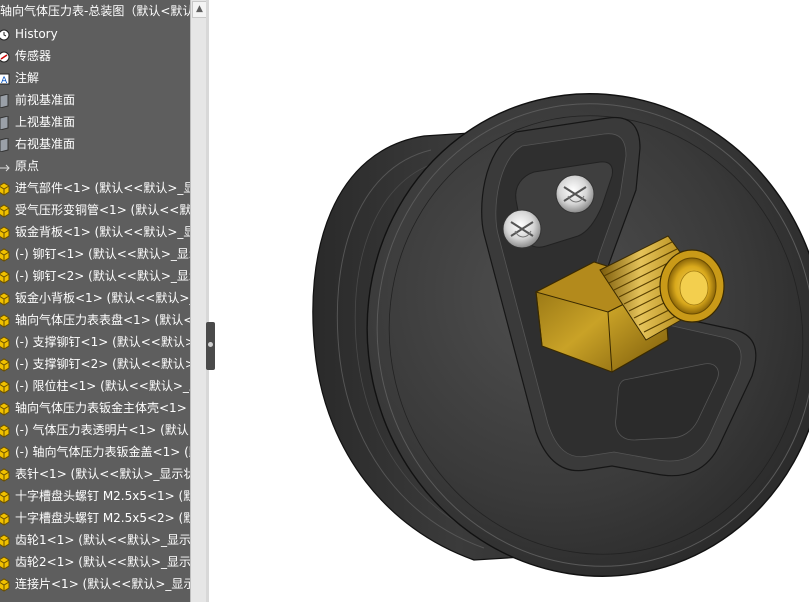  Describe the element at coordinates (199, 9) in the screenshot. I see `scroll-up-button: ▲` at that location.